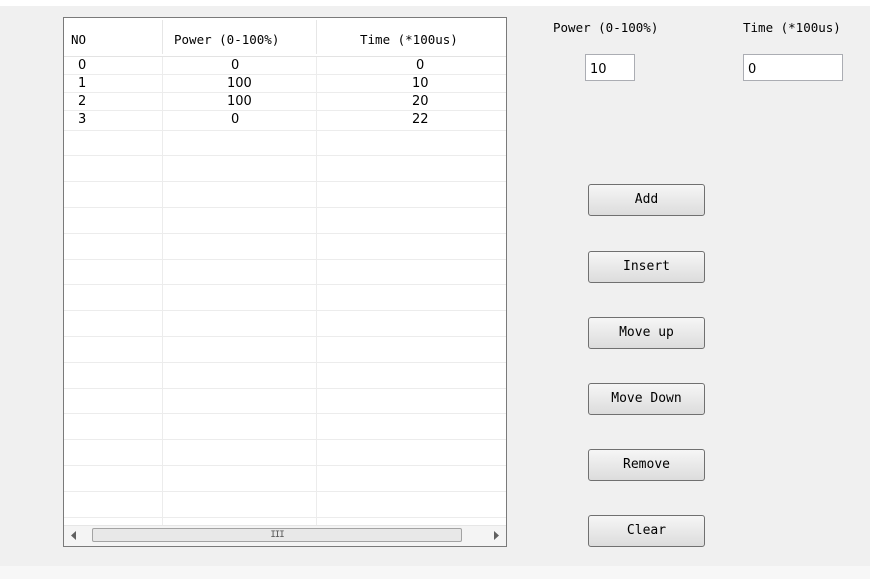  Describe the element at coordinates (420, 83) in the screenshot. I see `cell-time: 10` at that location.